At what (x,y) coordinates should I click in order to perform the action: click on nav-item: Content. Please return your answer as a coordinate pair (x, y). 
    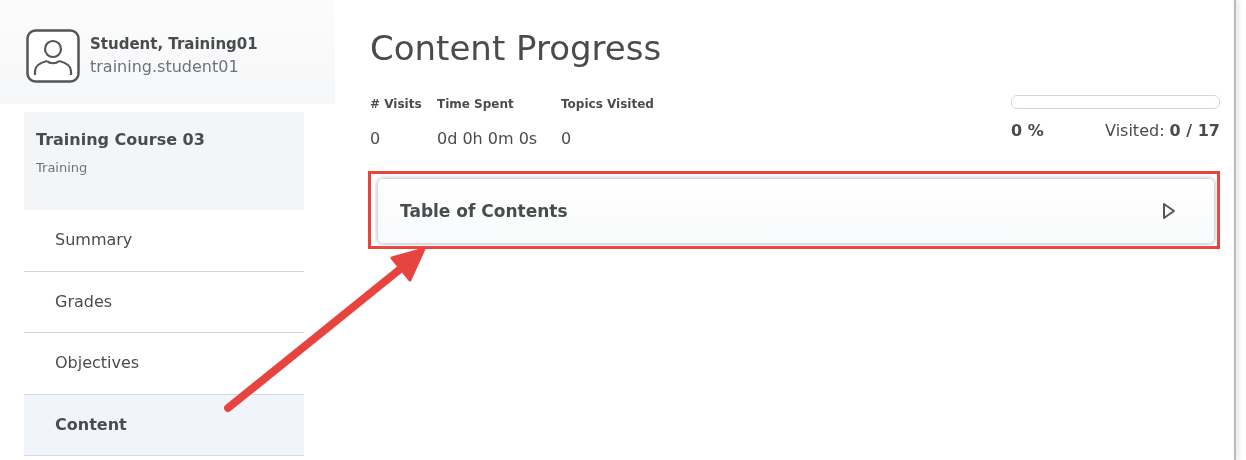
    Looking at the image, I should click on (164, 425).